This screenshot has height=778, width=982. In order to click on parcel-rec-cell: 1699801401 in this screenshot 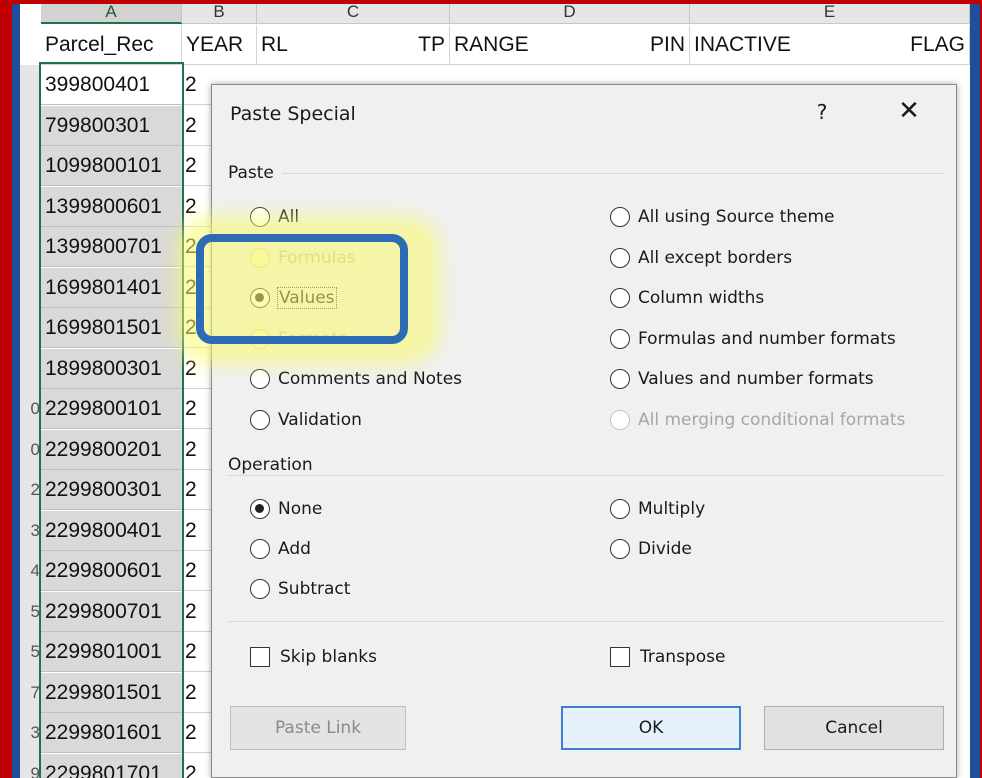, I will do `click(111, 287)`.